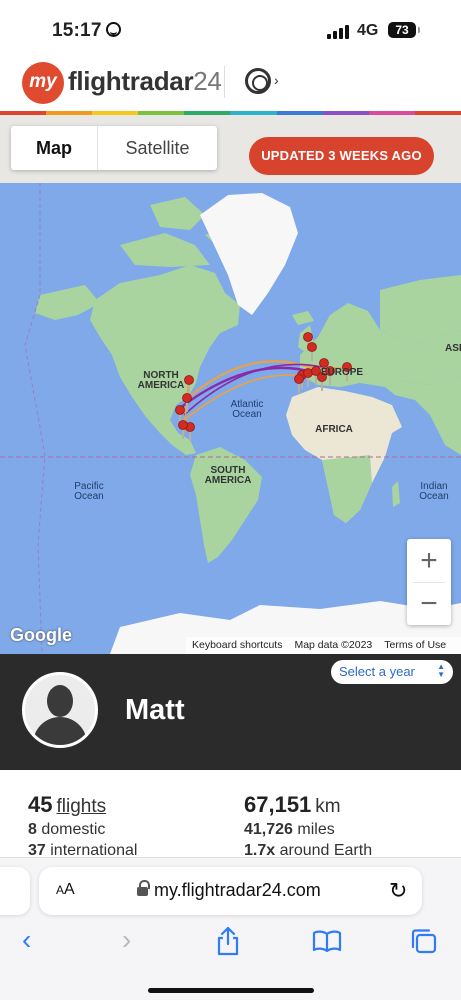 The width and height of the screenshot is (461, 1000). What do you see at coordinates (60, 890) in the screenshot?
I see `aa-small-glyph: A` at bounding box center [60, 890].